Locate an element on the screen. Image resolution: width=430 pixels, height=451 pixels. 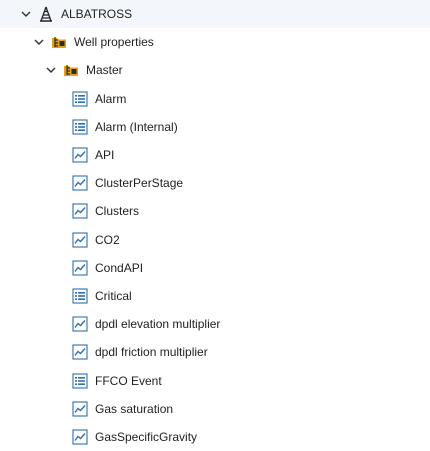
tree-leaf-api: API is located at coordinates (215, 155).